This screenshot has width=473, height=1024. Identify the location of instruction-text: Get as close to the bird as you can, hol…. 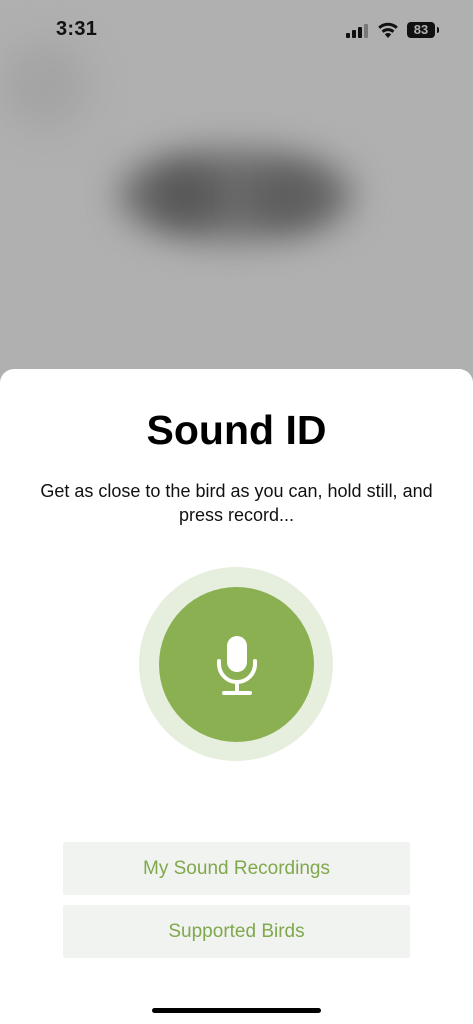
(236, 503).